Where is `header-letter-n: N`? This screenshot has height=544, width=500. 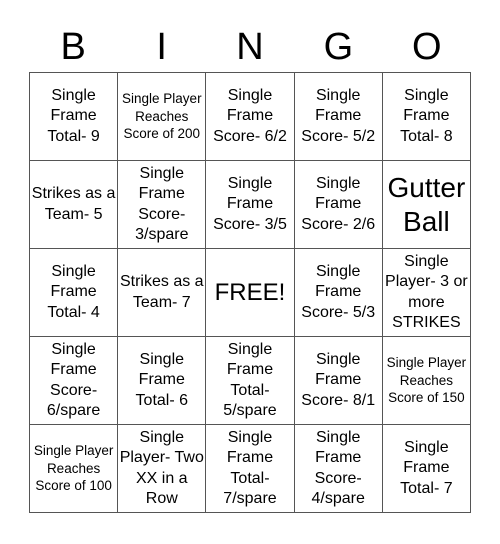 header-letter-n: N is located at coordinates (250, 47).